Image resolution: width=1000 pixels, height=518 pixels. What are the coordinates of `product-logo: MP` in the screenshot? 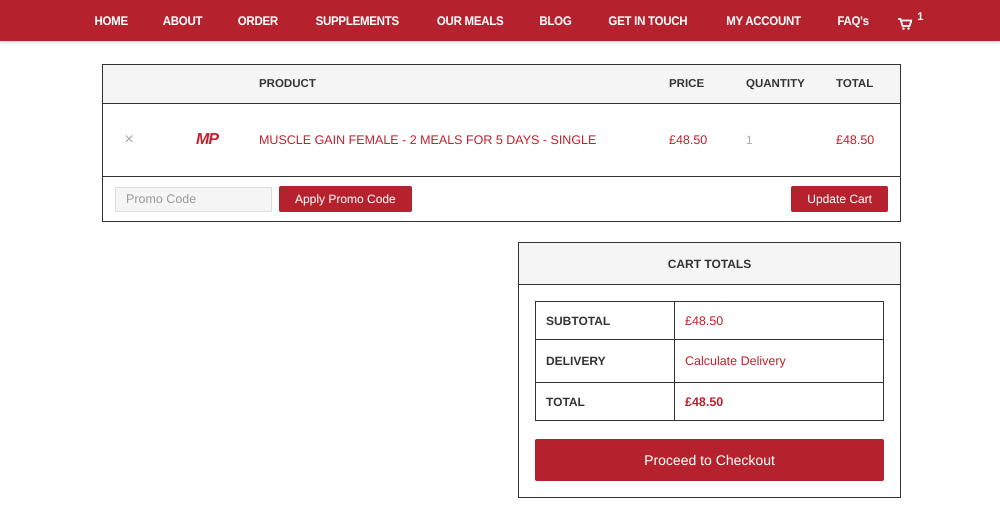 It's located at (207, 140).